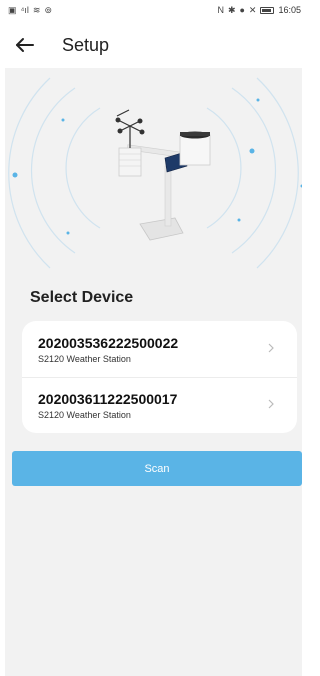 The image size is (320, 676). I want to click on list-item-device-1: 202003536222500022 S2120 Weather Station, so click(159, 349).